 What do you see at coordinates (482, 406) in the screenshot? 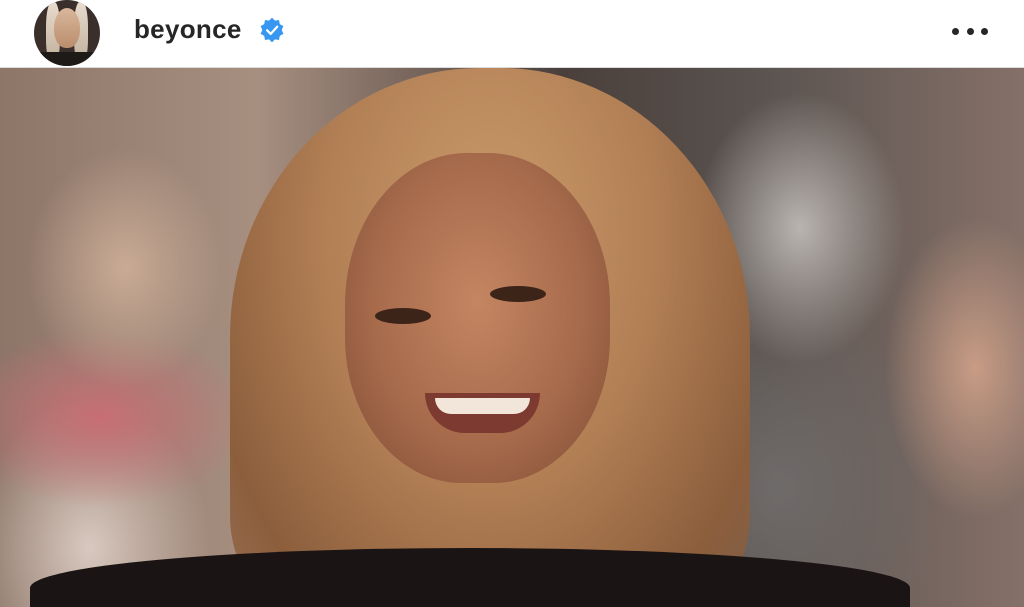
I see `photo-teeth` at bounding box center [482, 406].